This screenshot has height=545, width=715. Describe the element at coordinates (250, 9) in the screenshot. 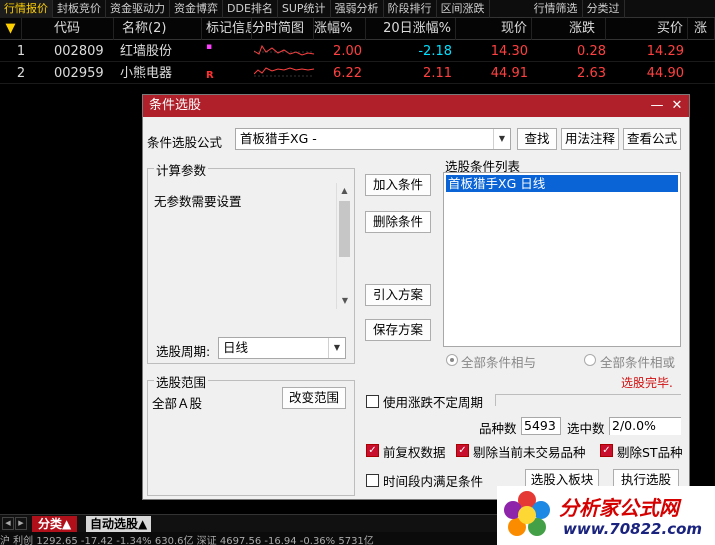

I see `tab-dde-rank: DDE排名` at that location.